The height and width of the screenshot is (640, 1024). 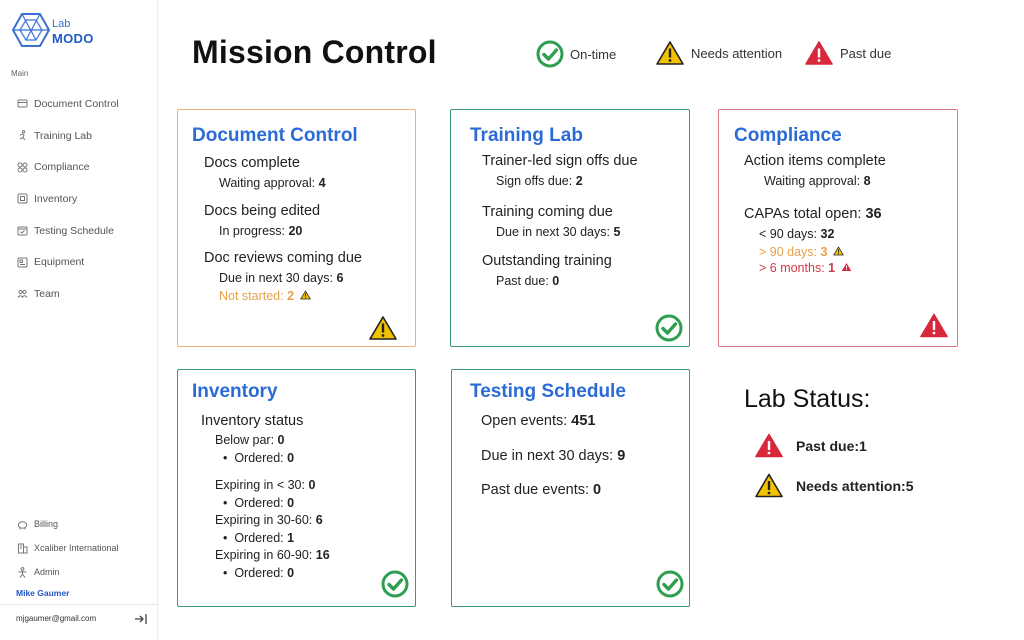 I want to click on due-30-row: Due in next 30 days: 6, so click(x=281, y=278).